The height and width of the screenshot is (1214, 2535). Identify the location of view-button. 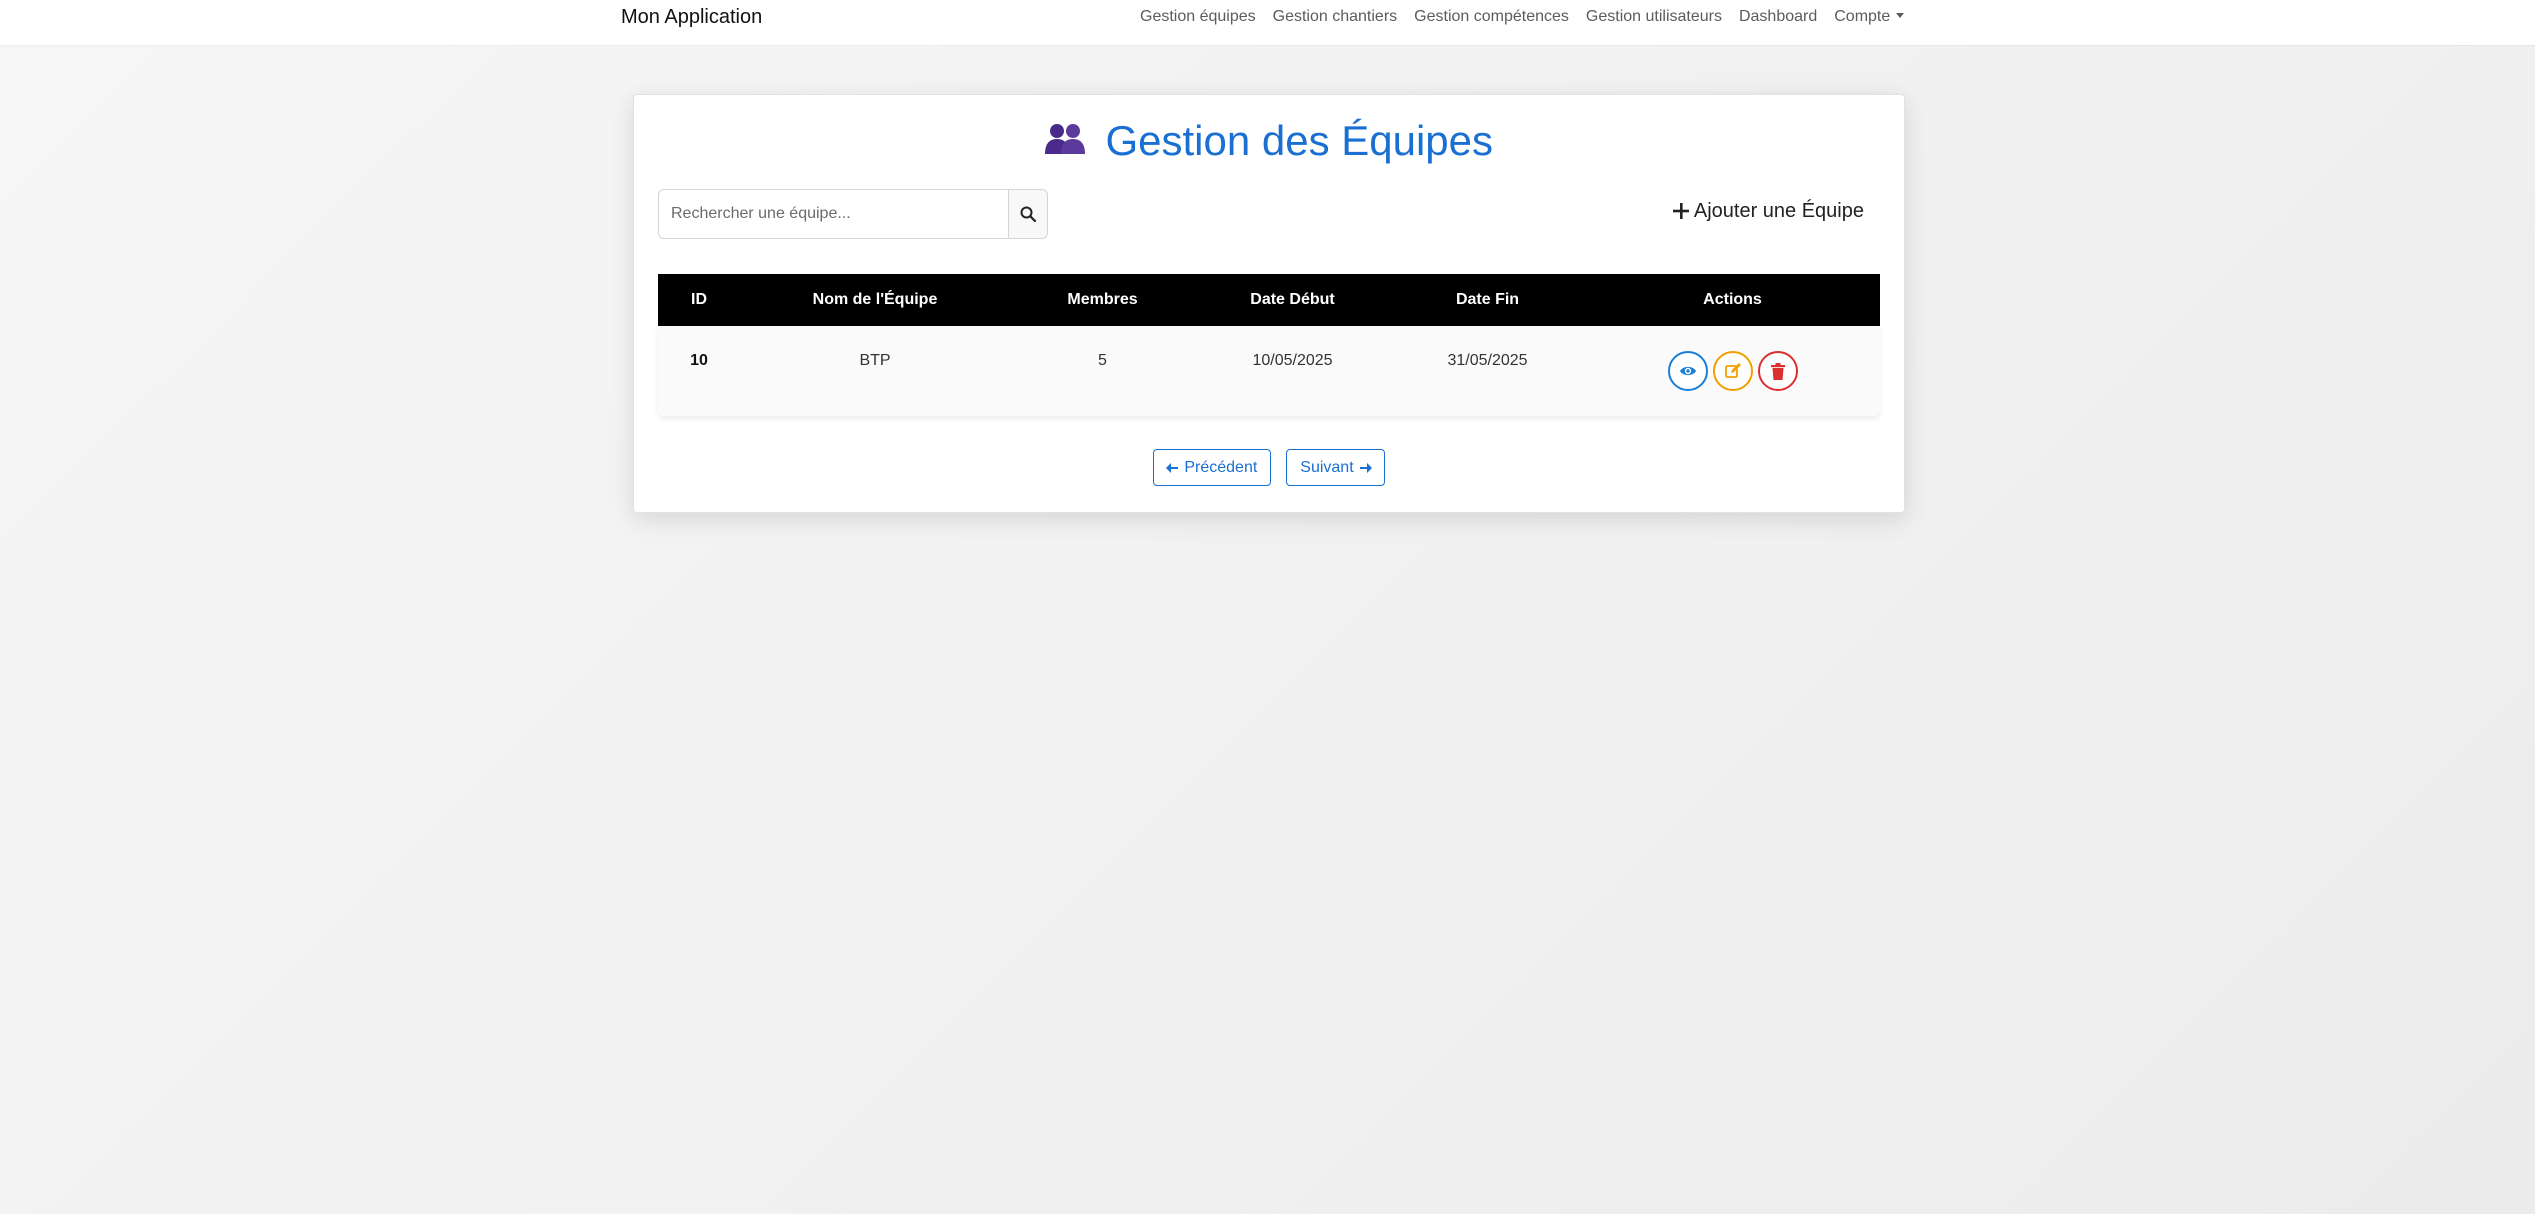
(1687, 371).